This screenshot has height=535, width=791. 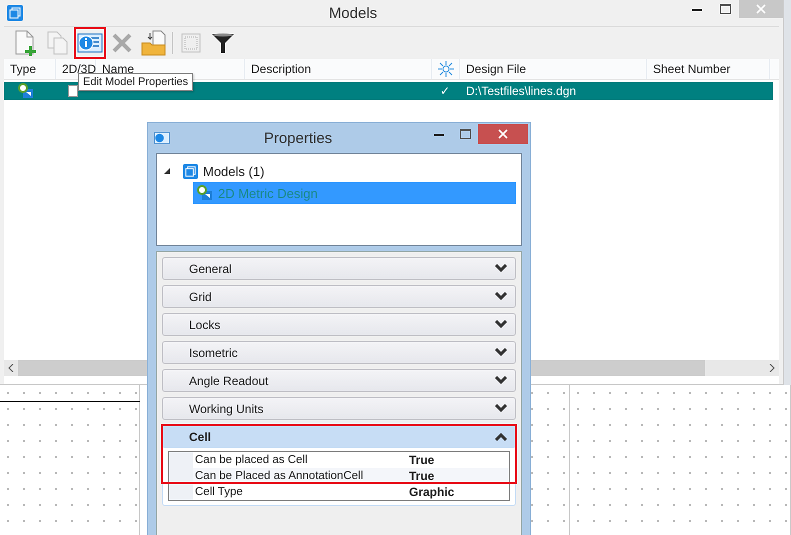 What do you see at coordinates (496, 69) in the screenshot?
I see `column-header: Design File` at bounding box center [496, 69].